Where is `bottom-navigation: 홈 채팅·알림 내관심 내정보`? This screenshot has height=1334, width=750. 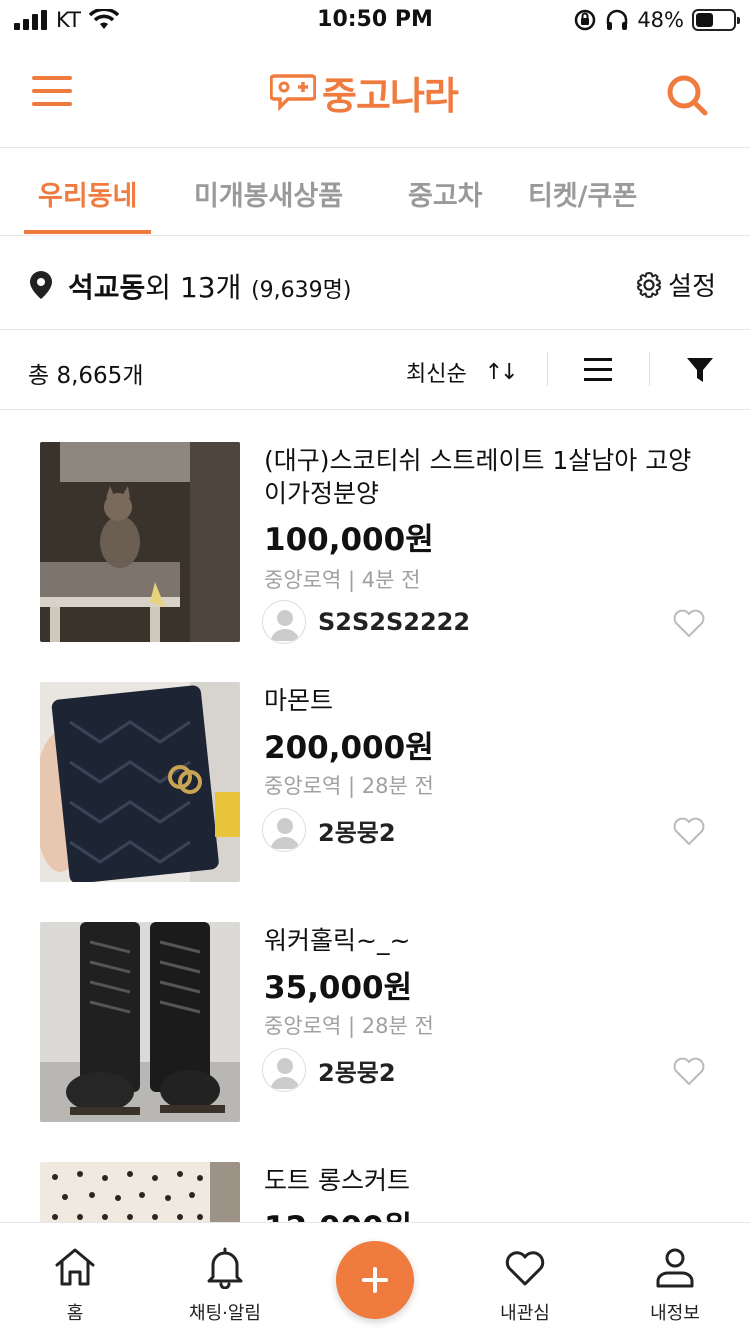 bottom-navigation: 홈 채팅·알림 내관심 내정보 is located at coordinates (375, 1278).